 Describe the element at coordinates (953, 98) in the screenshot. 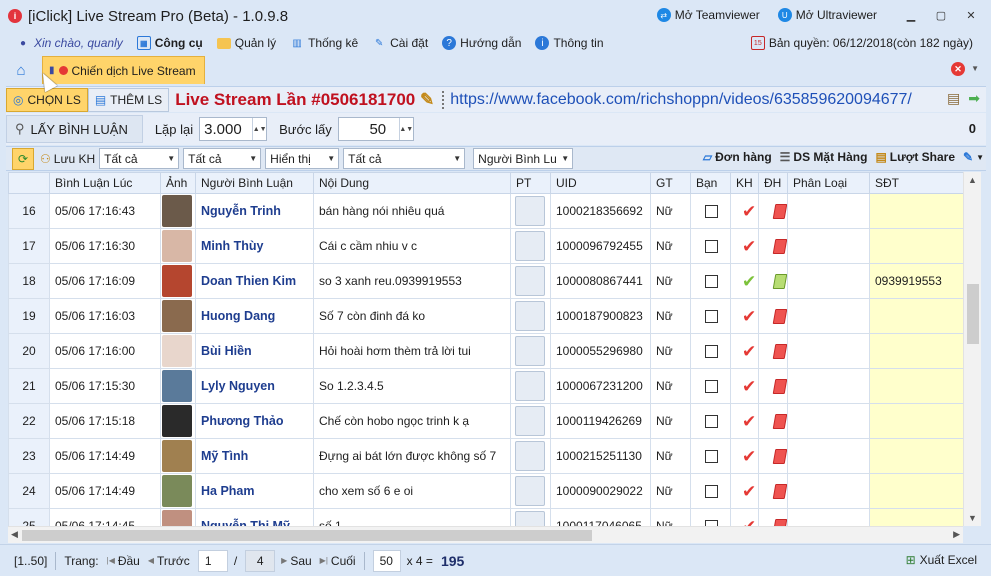

I see `paste-icon: ▤` at that location.